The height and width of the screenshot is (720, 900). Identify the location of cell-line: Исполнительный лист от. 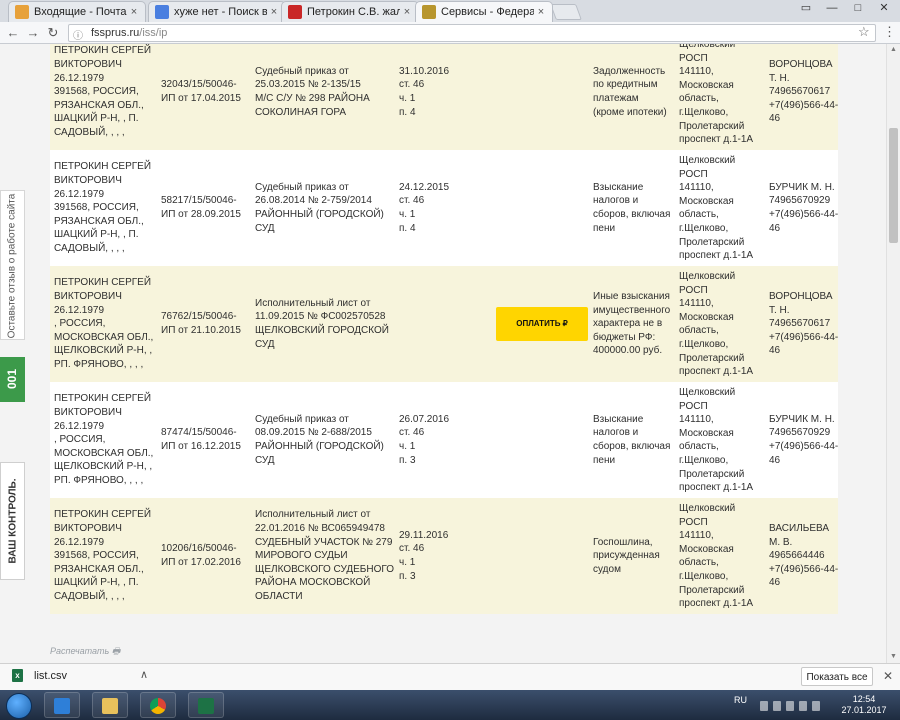
(313, 515).